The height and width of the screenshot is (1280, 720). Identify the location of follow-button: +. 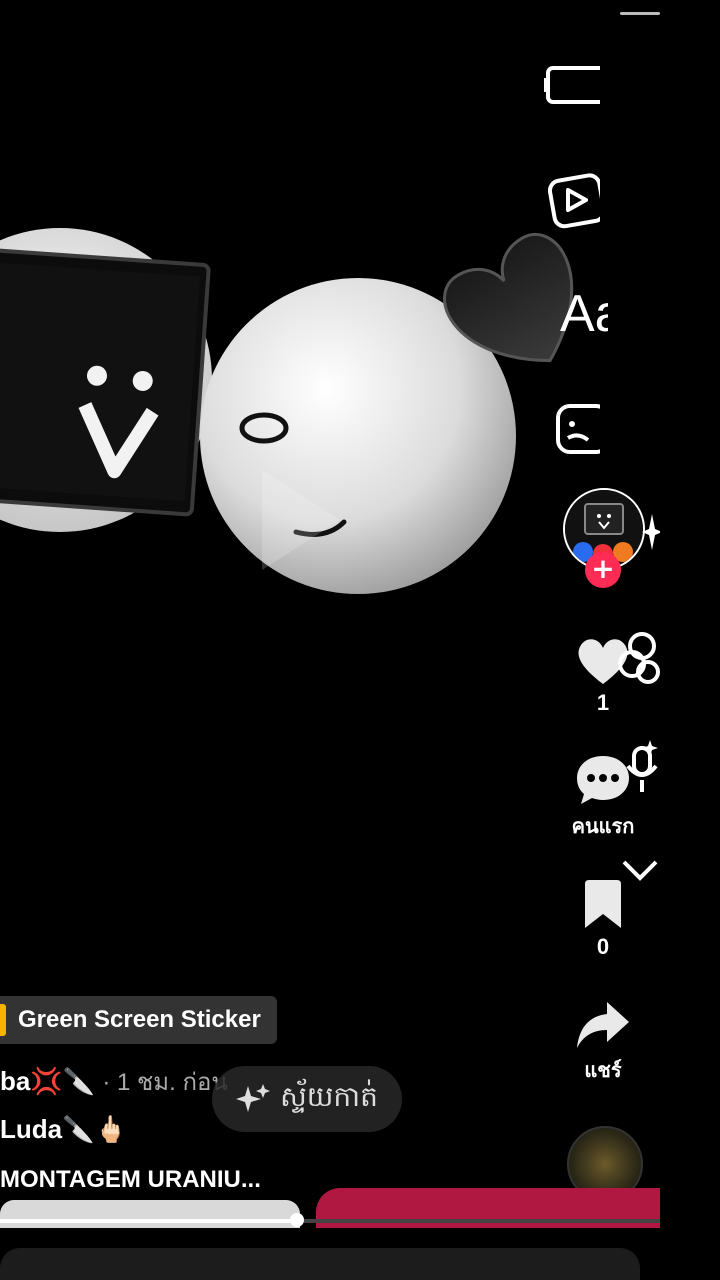
(603, 570).